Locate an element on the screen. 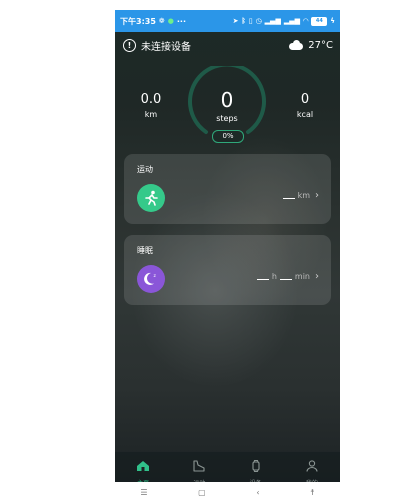 The height and width of the screenshot is (500, 400). tab-device-label: 设备 is located at coordinates (256, 480).